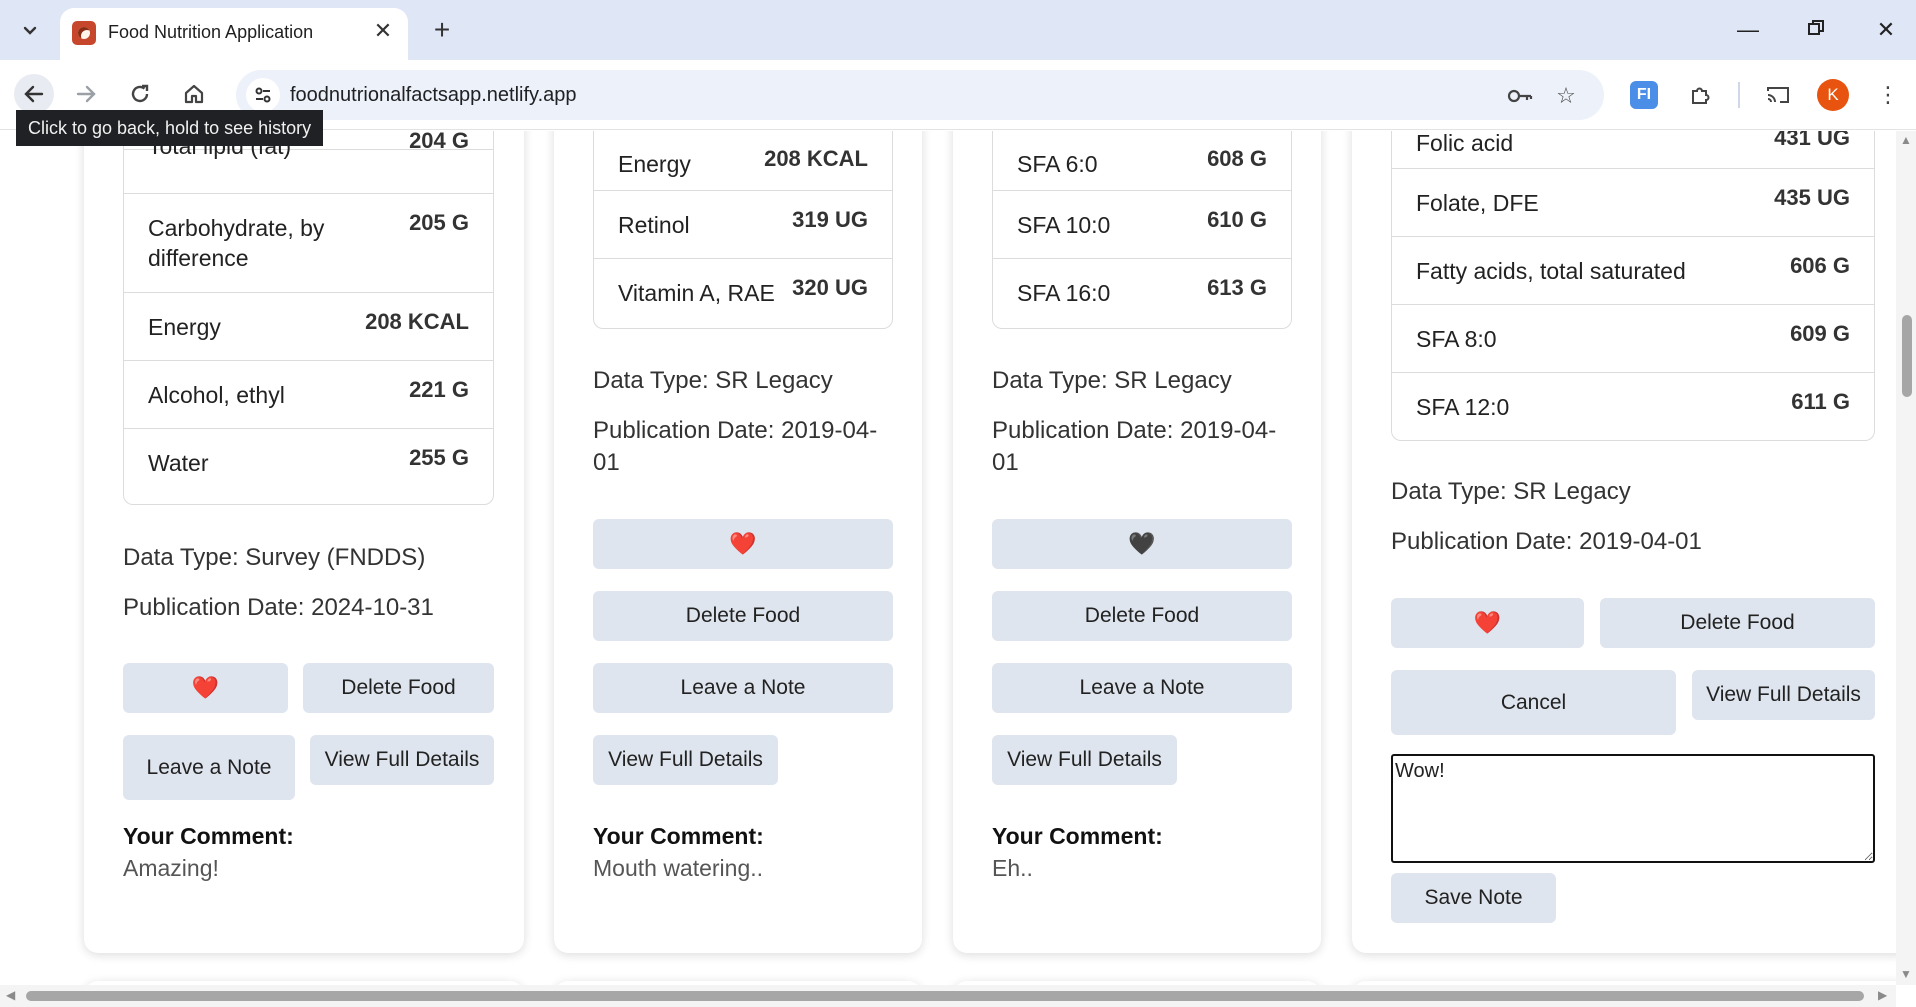  What do you see at coordinates (1906, 140) in the screenshot?
I see `scroll-up-icon: ▲` at bounding box center [1906, 140].